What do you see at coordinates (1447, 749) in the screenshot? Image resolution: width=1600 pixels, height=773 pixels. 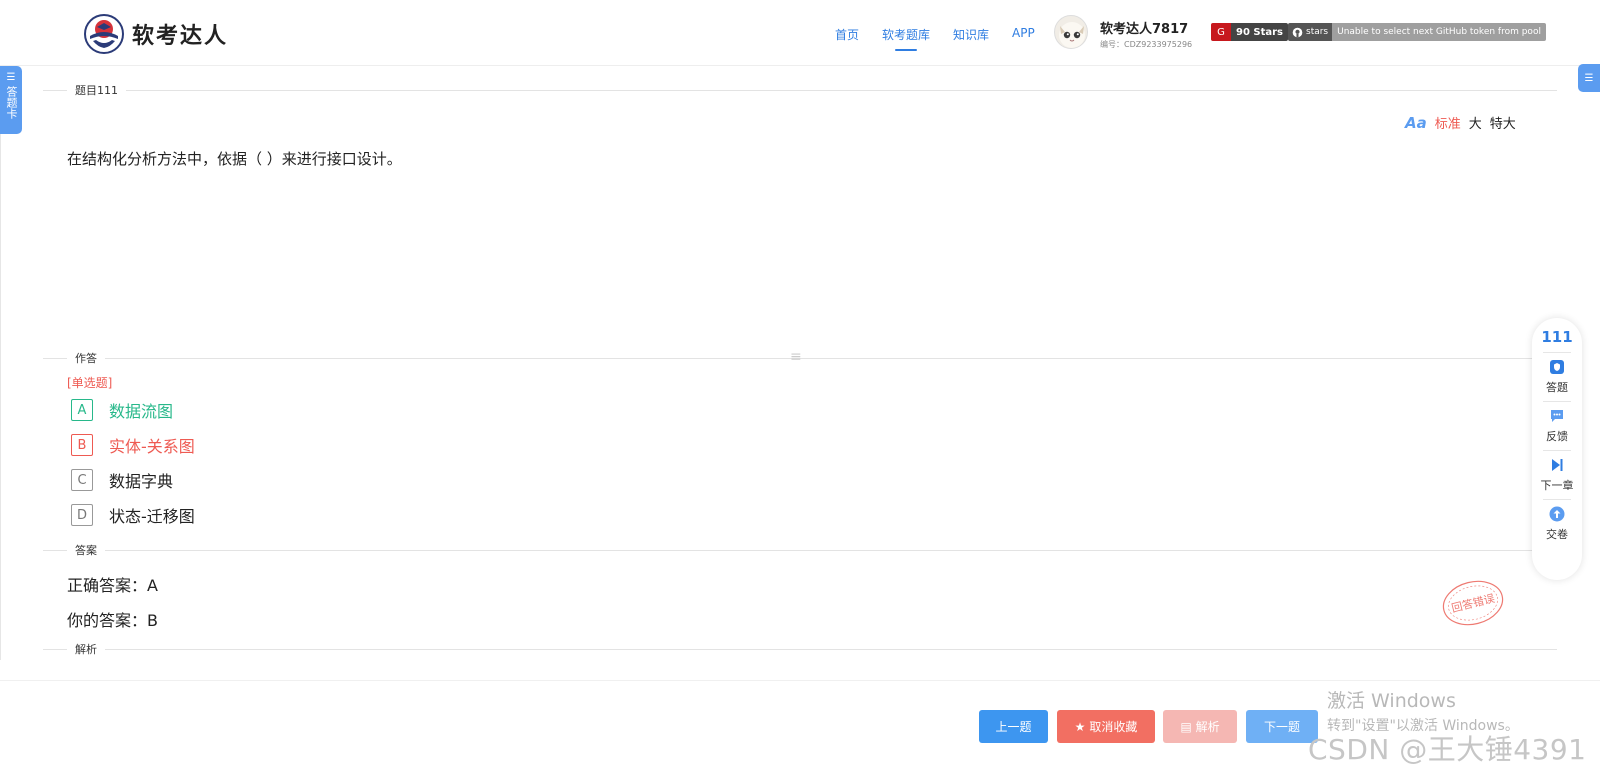 I see `csdn-watermark: CSDN @王大锤4391` at bounding box center [1447, 749].